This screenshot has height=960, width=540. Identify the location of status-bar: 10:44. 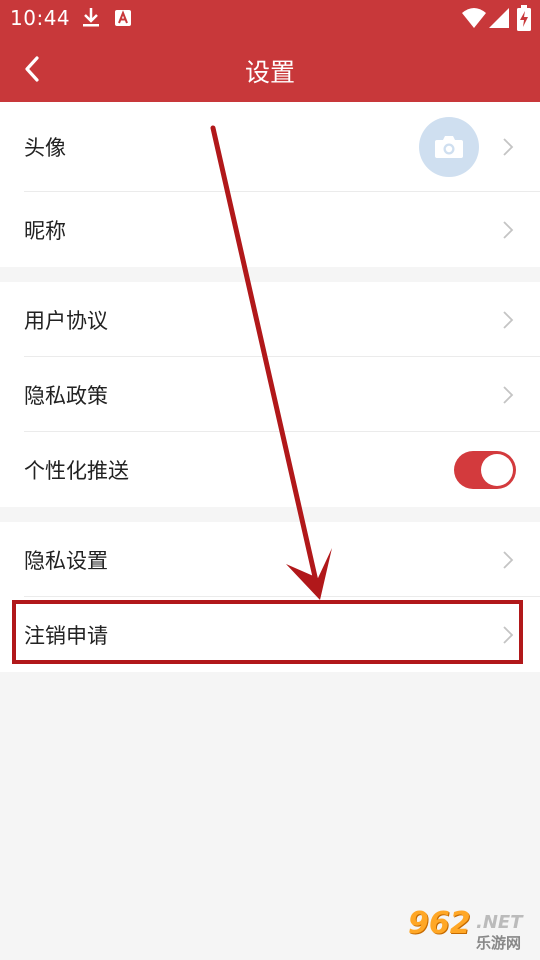
(270, 18).